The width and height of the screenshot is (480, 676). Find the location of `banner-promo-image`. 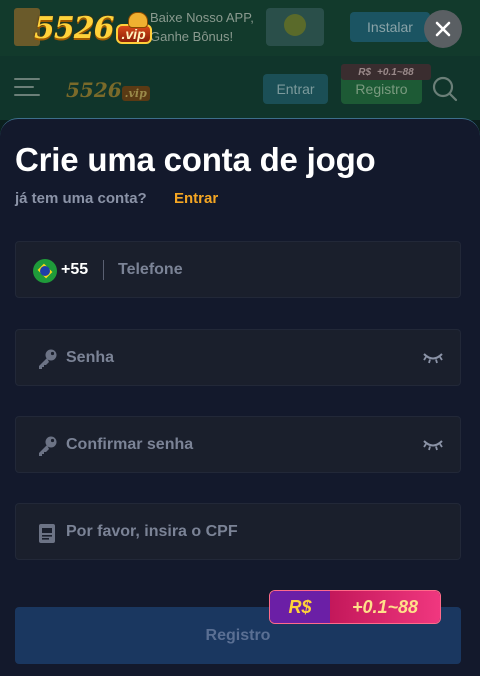

banner-promo-image is located at coordinates (295, 27).